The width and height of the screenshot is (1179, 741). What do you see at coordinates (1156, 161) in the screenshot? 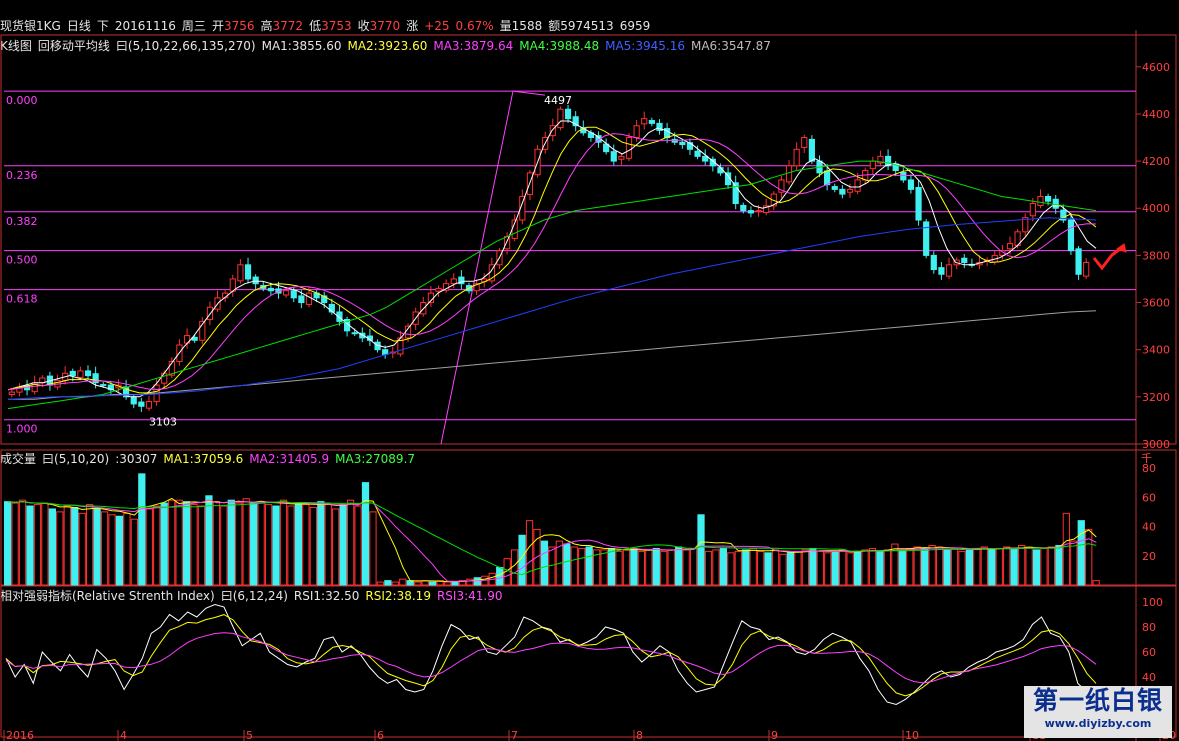
I see `price-tick-label: 4200` at bounding box center [1156, 161].